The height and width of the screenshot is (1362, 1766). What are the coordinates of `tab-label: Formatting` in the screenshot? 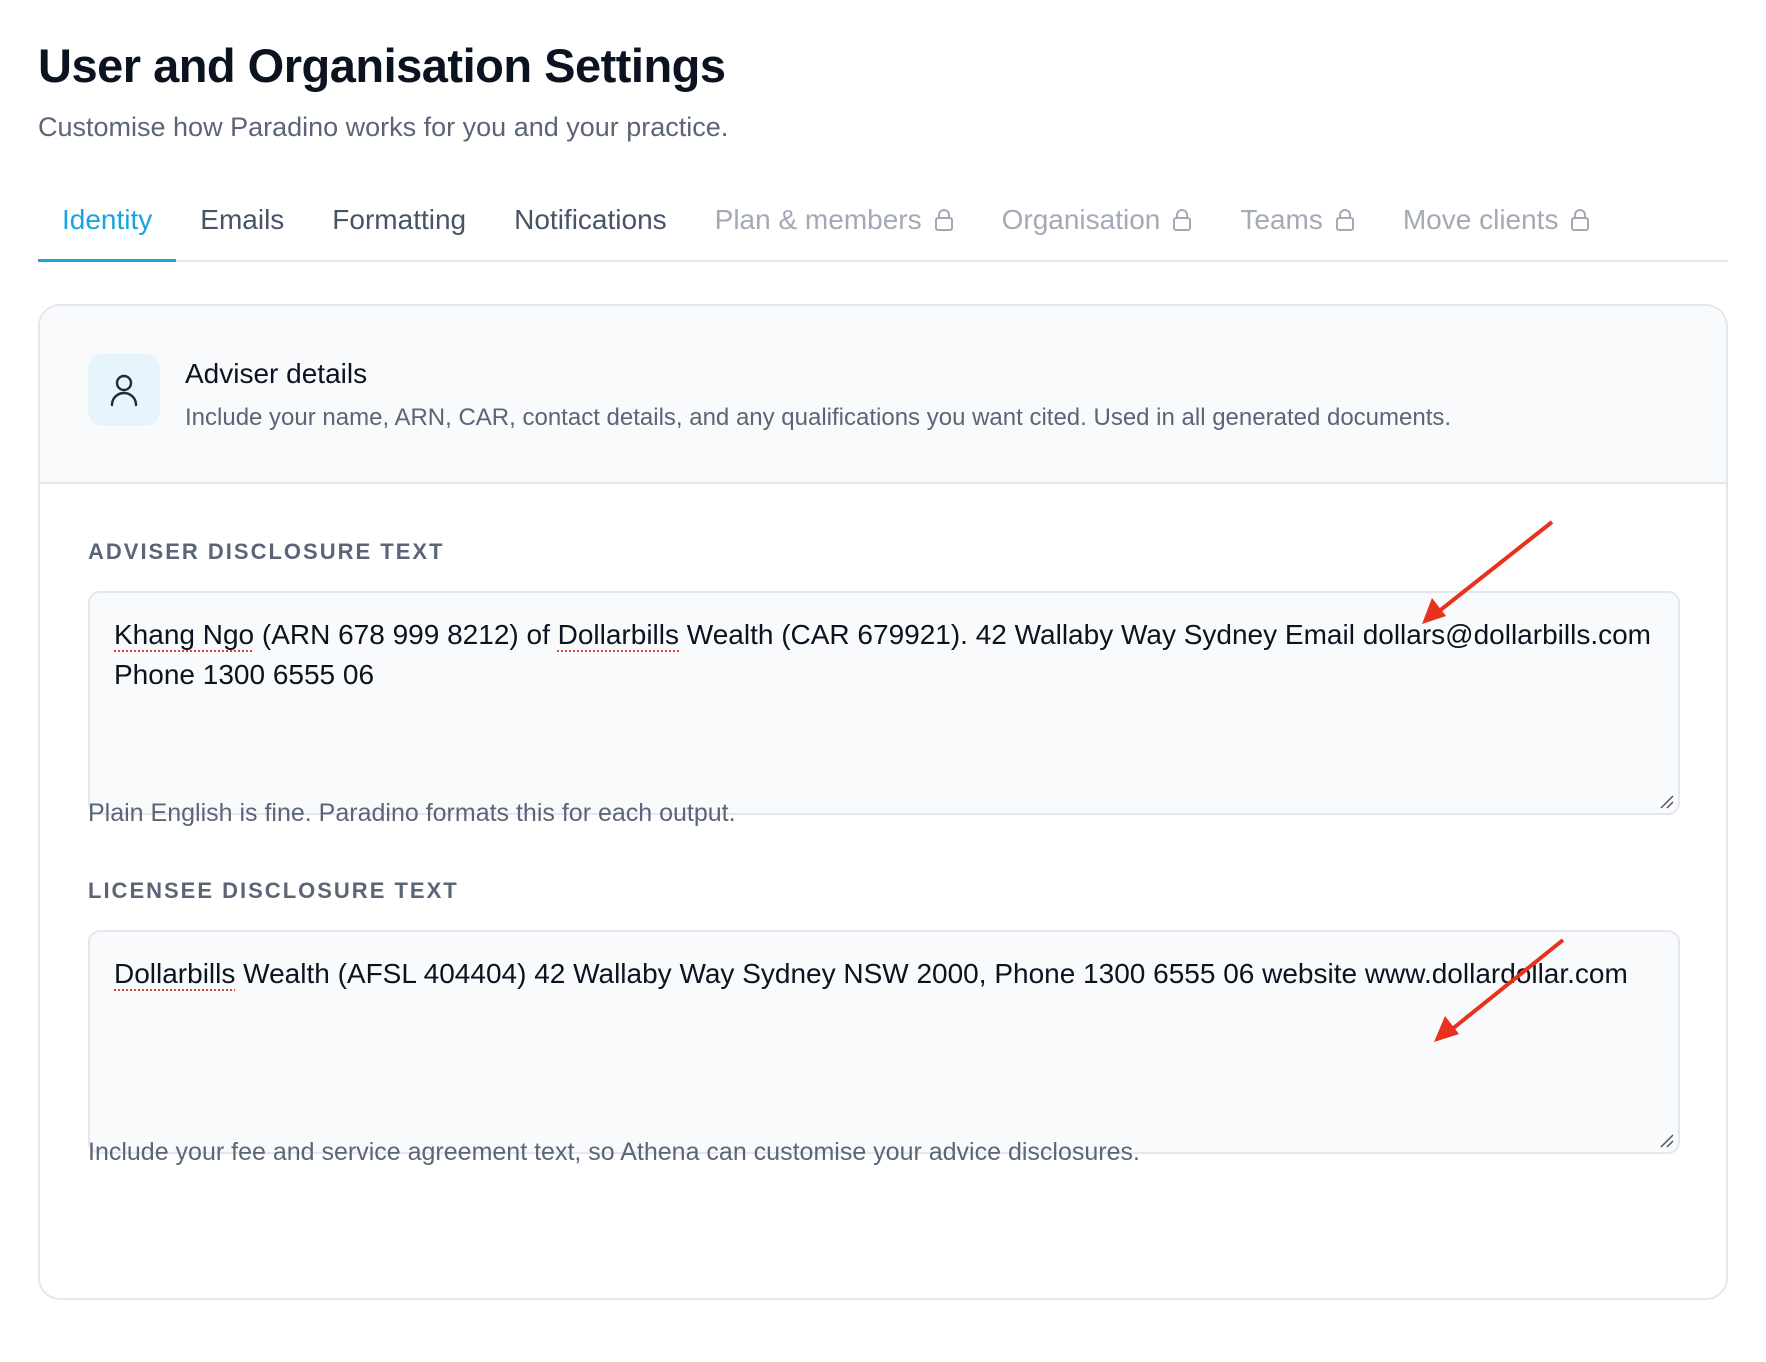 It's located at (399, 219).